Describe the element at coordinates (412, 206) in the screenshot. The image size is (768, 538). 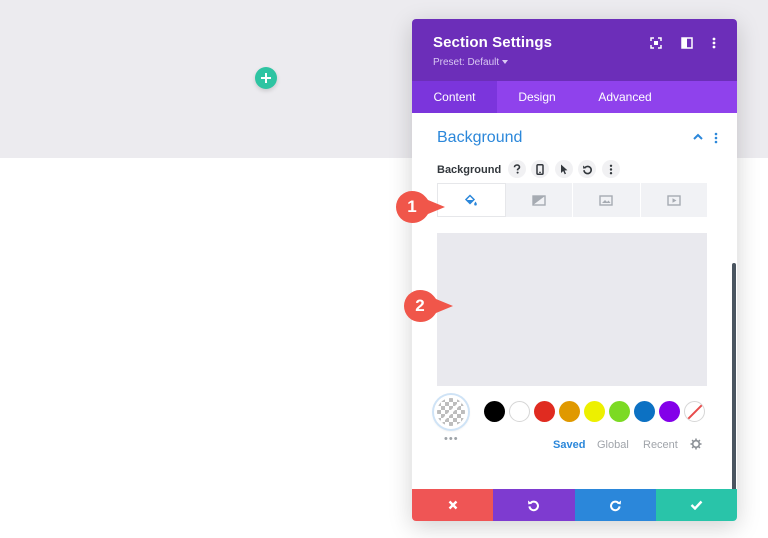
I see `callout-number: 1` at that location.